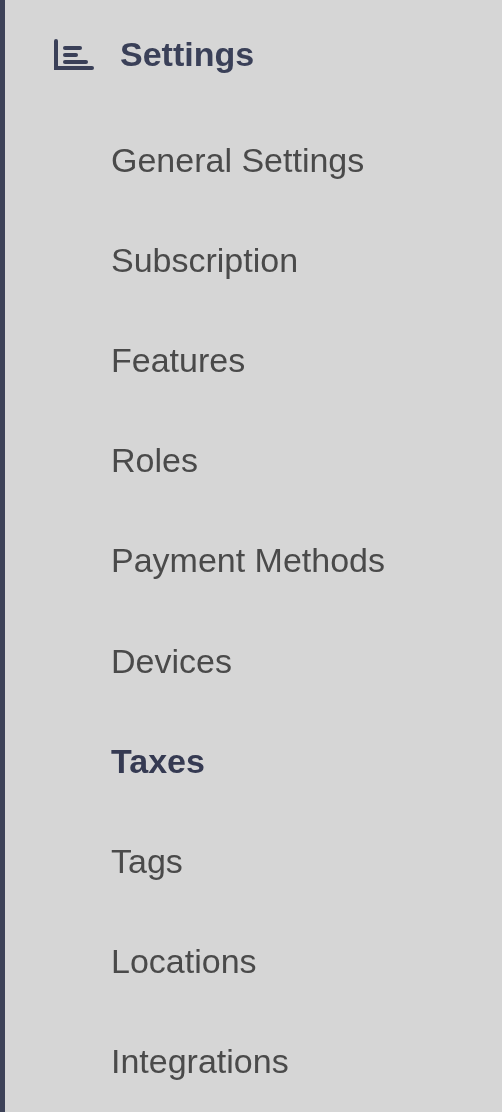  What do you see at coordinates (205, 260) in the screenshot?
I see `menu-item: Subscription` at bounding box center [205, 260].